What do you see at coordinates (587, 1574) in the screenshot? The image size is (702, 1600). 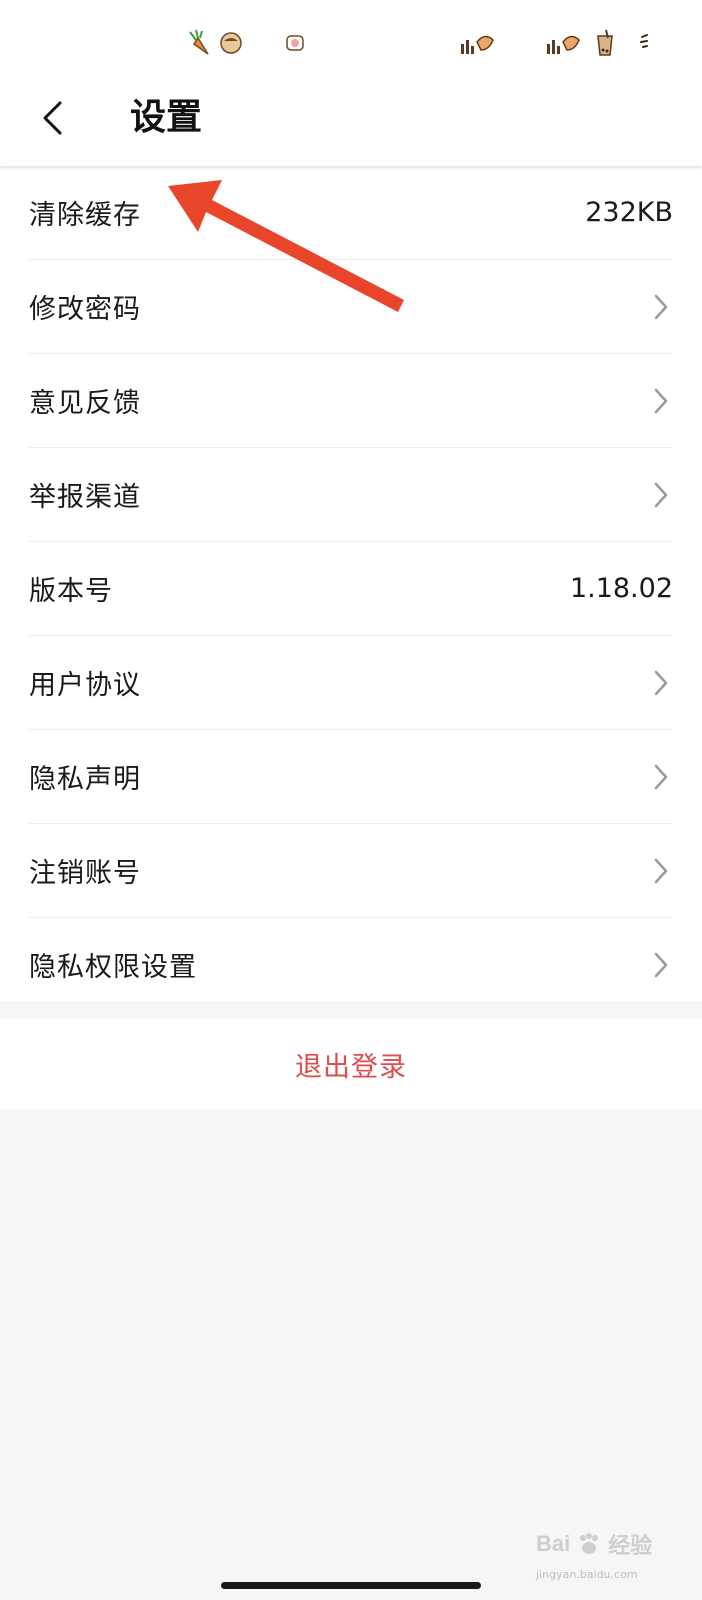 I see `watermark-url: jingyan.baidu.com` at bounding box center [587, 1574].